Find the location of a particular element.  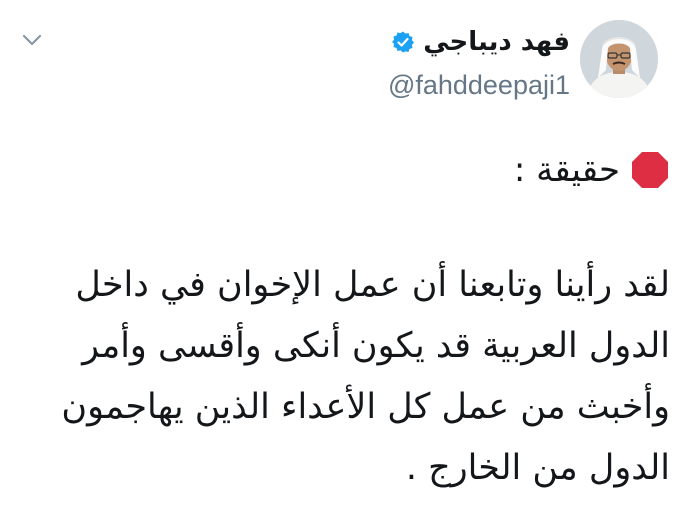

tweet-line: لقد رأينا وتابعنا أن عمل الإخوان في داخل is located at coordinates (372, 285).